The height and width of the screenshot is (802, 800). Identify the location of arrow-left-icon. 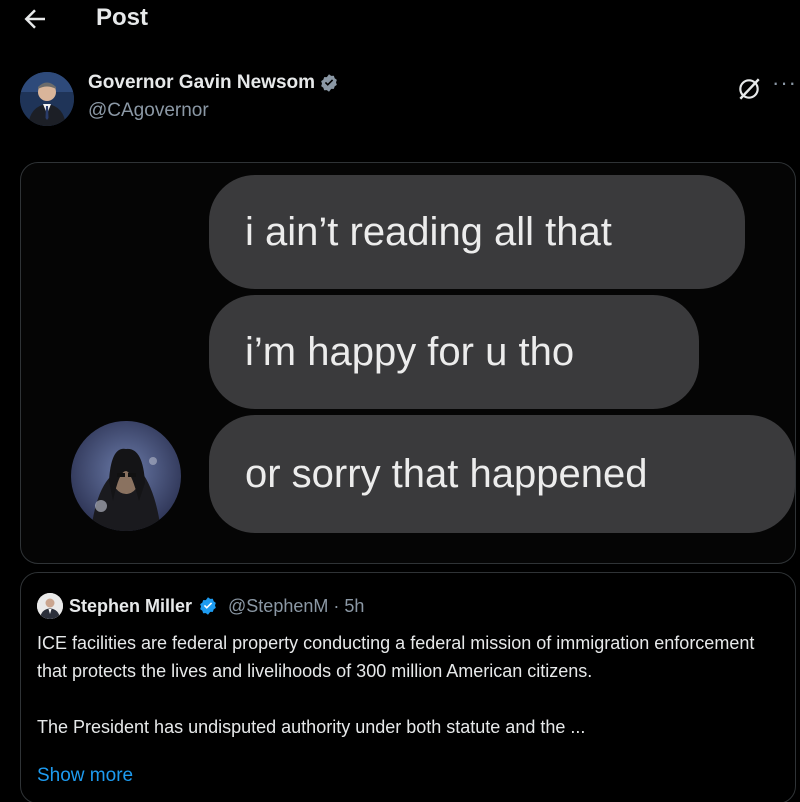
(34, 19).